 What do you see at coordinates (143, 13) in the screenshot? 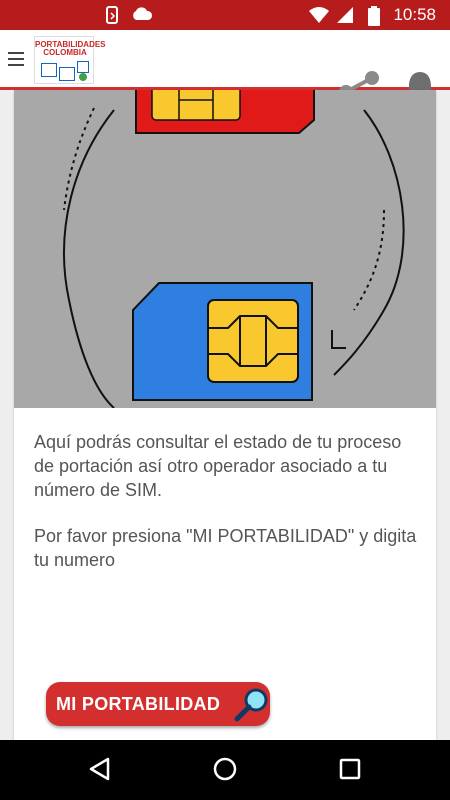
I see `cloud-icon` at bounding box center [143, 13].